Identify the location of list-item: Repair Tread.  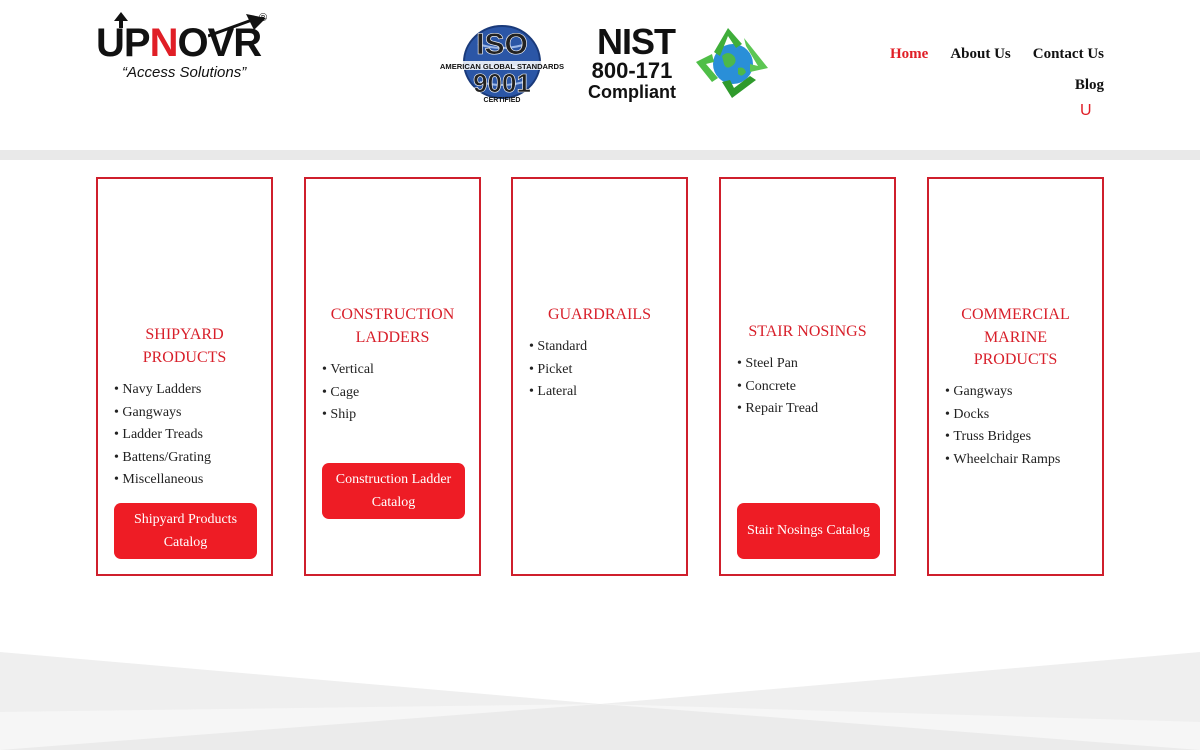
(777, 409).